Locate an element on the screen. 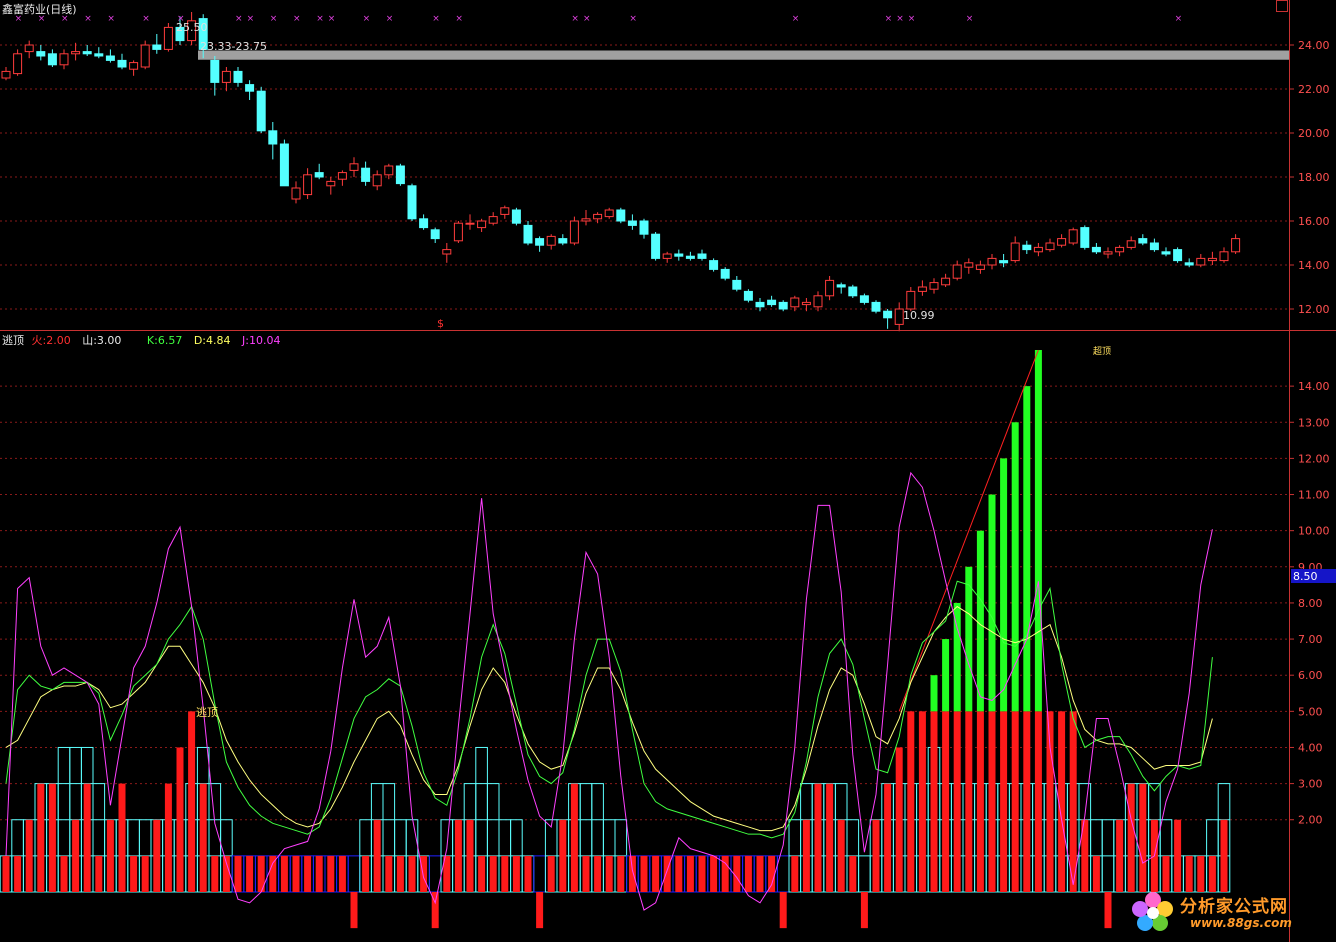  top-low-label: 10.99 is located at coordinates (919, 315).